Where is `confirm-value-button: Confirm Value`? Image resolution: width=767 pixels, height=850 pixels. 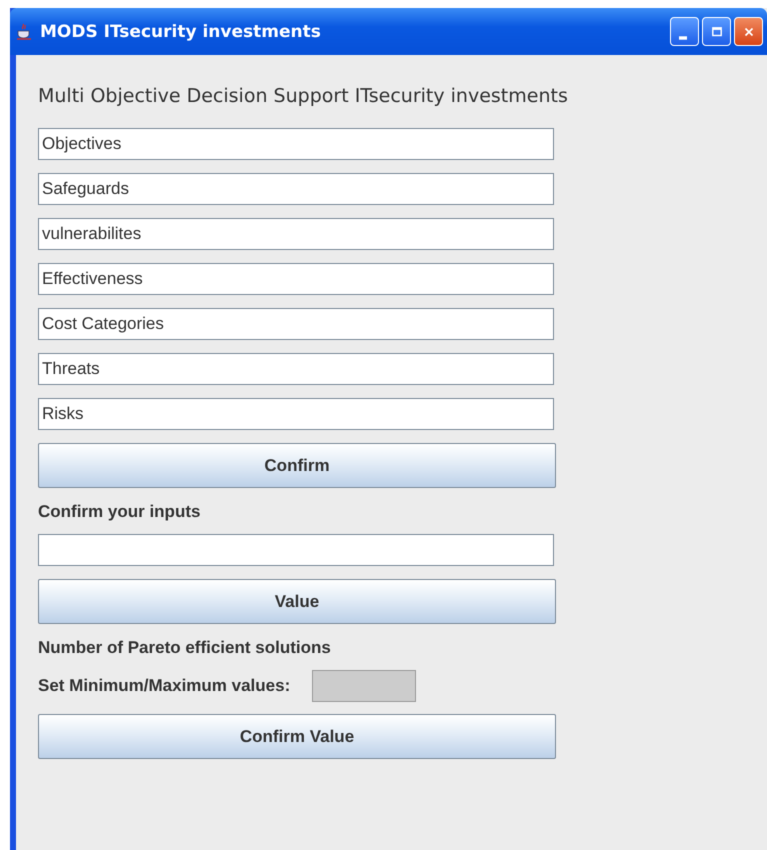
confirm-value-button: Confirm Value is located at coordinates (297, 736).